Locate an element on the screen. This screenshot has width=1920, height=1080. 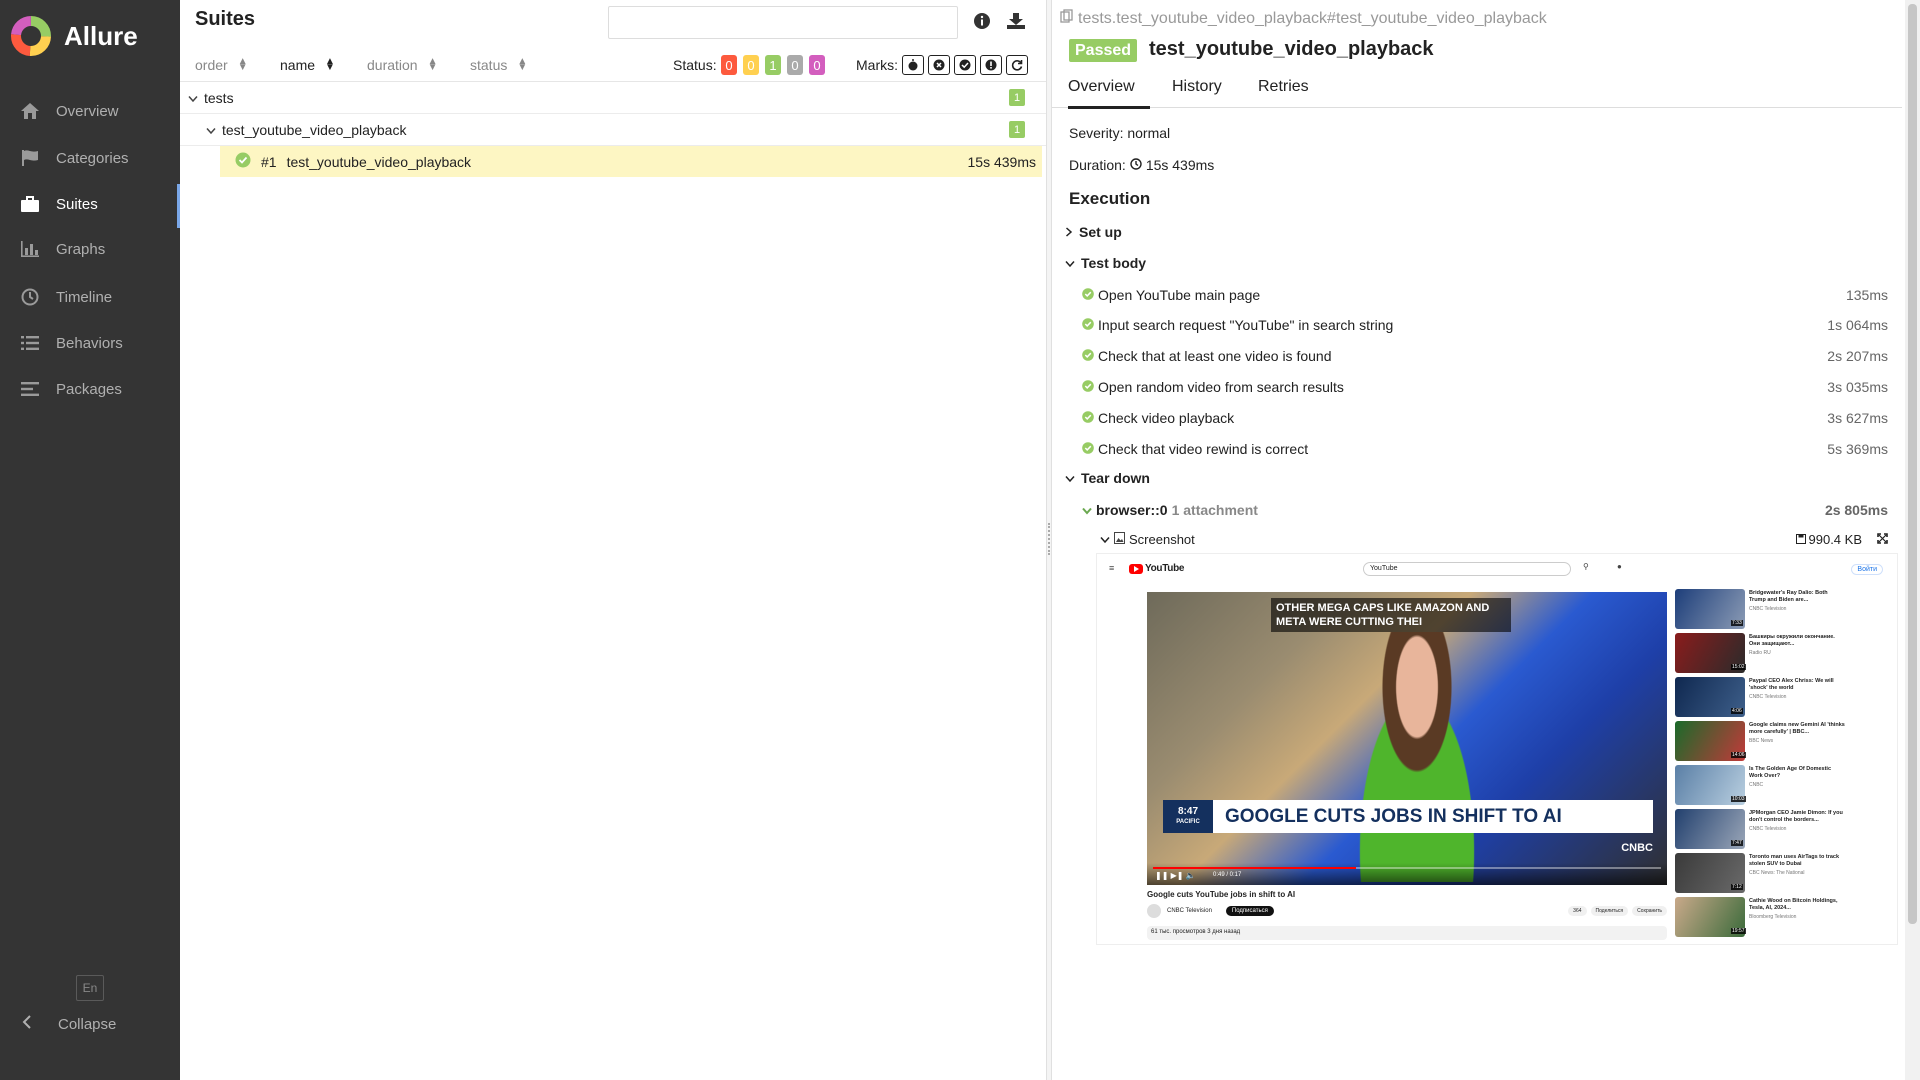
mark-new-failed-icon is located at coordinates (939, 65).